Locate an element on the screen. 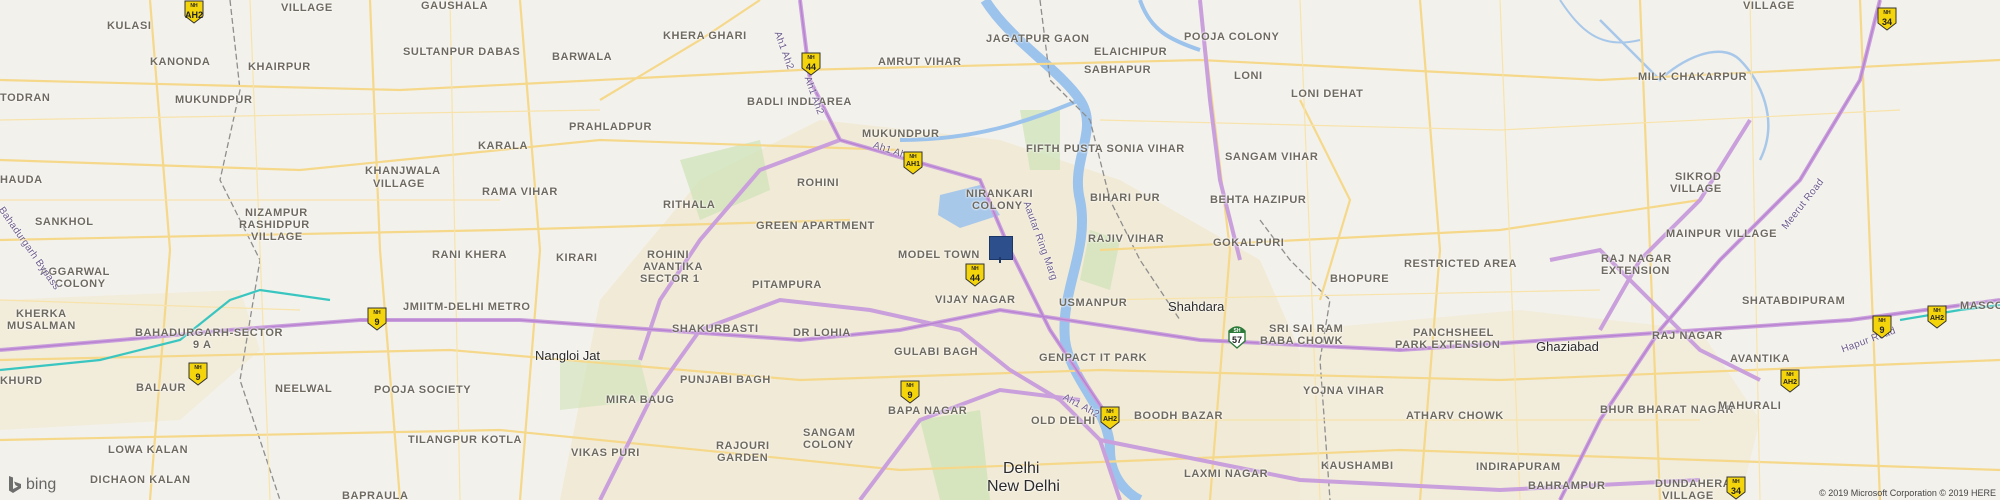  place-label-badli-indl-area: BADLI INDL AREA is located at coordinates (799, 102).